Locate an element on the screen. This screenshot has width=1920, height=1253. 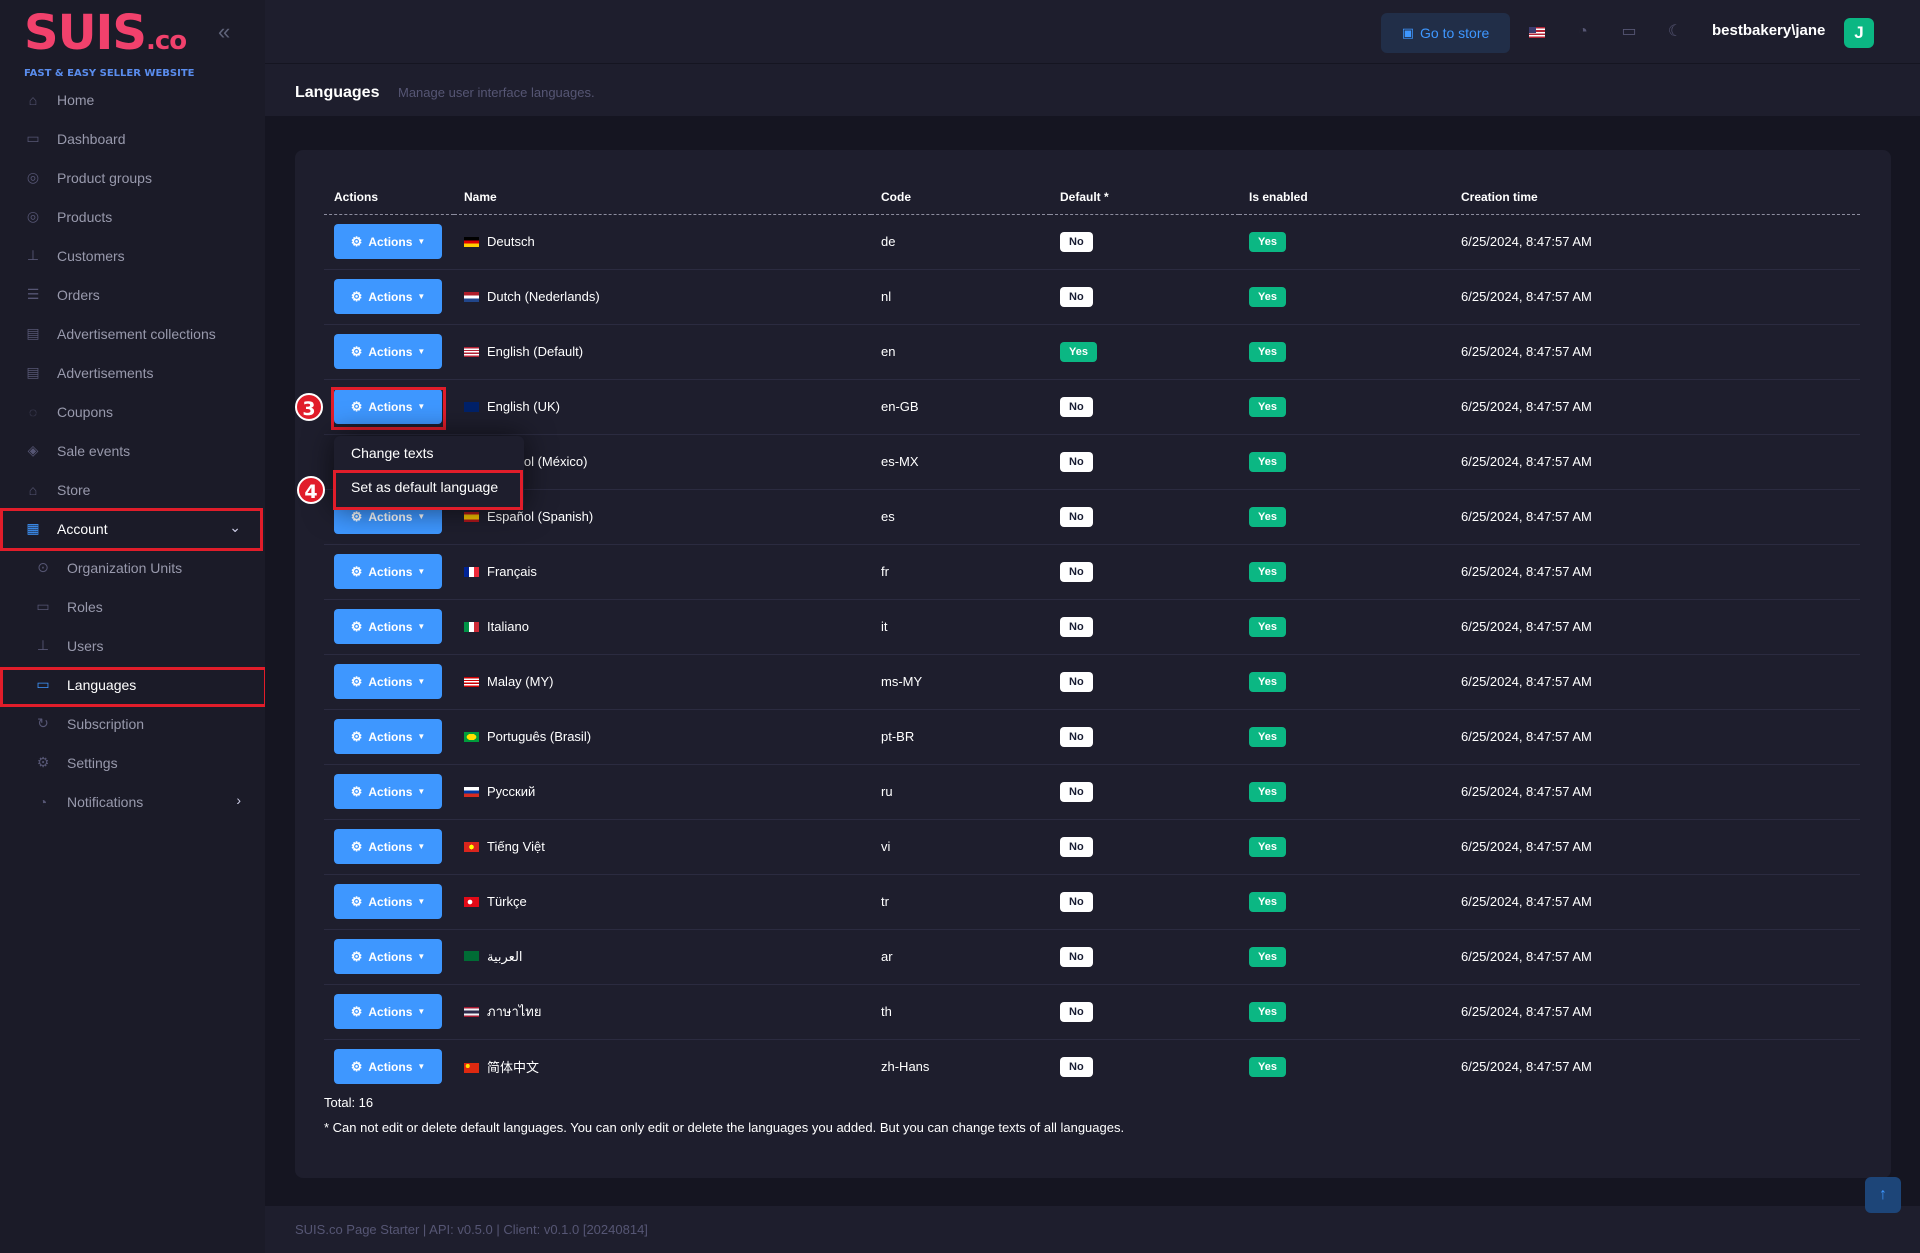
sidebar-item-advertisements: ▤ Advertisements is located at coordinates (132, 372).